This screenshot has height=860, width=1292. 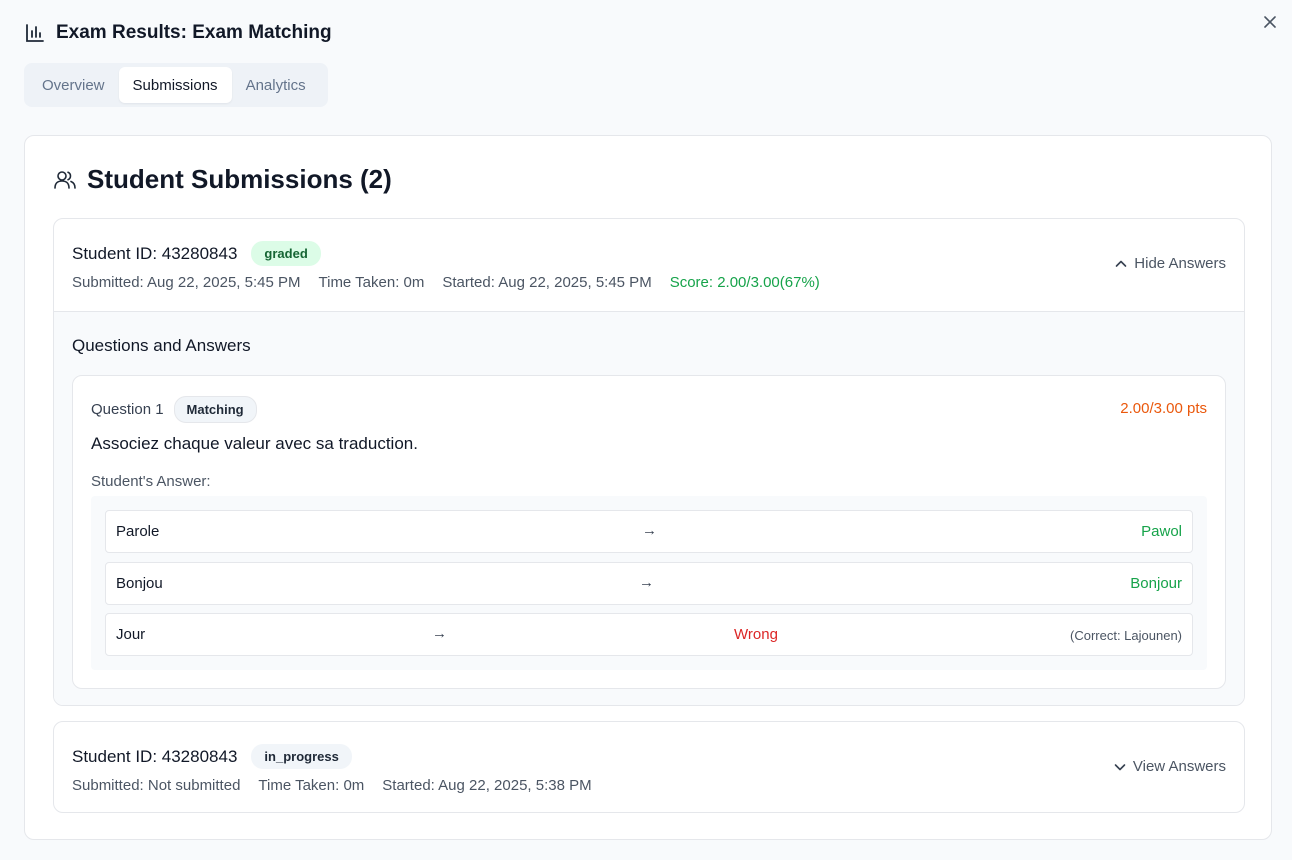 I want to click on view-answers-label: View Answers, so click(x=1179, y=766).